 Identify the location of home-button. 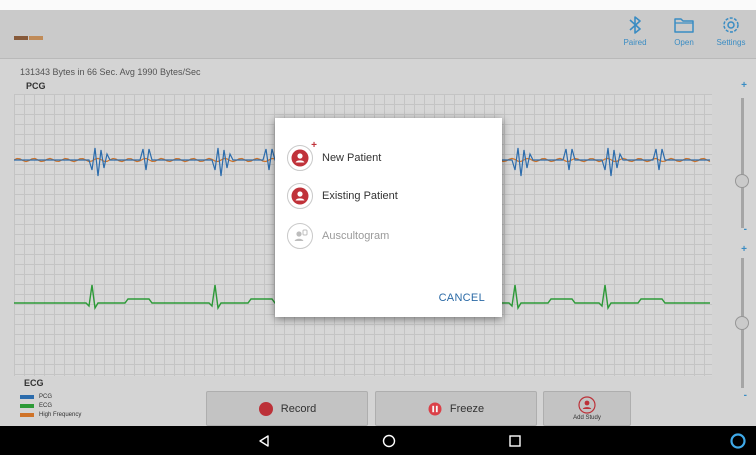
(389, 440).